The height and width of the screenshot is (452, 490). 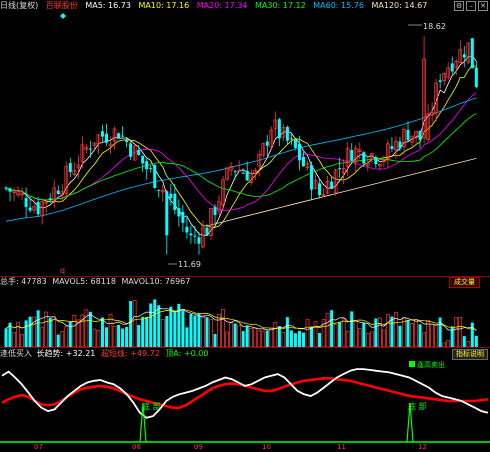 I want to click on stock-name: 百联股份, so click(x=62, y=5).